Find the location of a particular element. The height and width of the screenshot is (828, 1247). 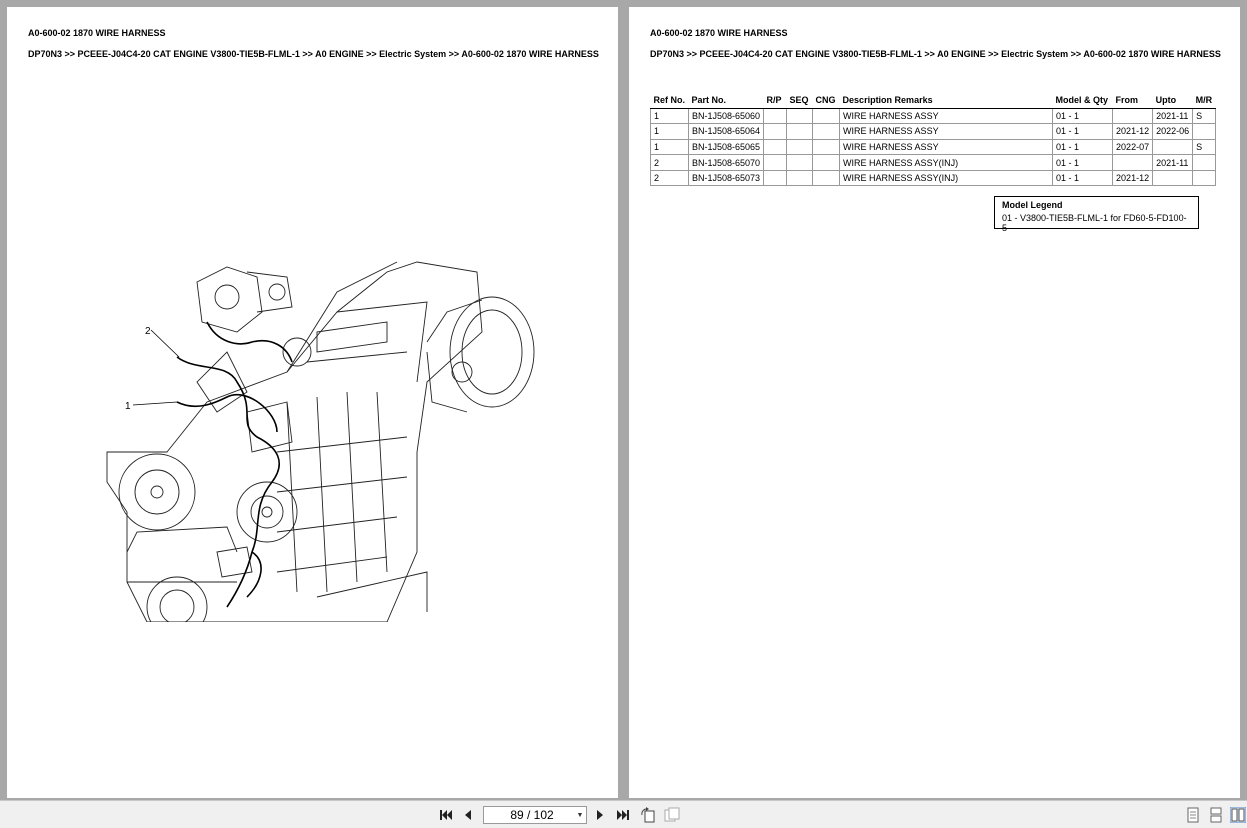

cell-part-no: BN-1J508-65073 is located at coordinates (726, 178).